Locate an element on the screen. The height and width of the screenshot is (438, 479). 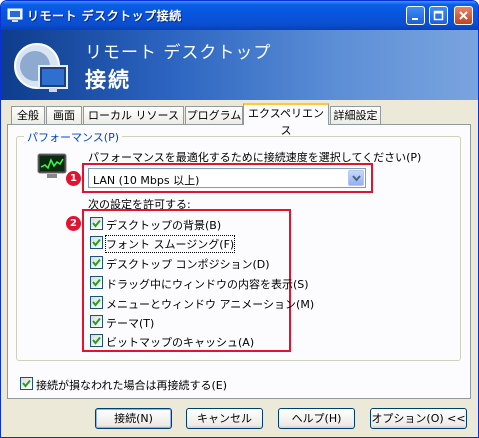
help-button: ヘルプ(H) is located at coordinates (316, 418).